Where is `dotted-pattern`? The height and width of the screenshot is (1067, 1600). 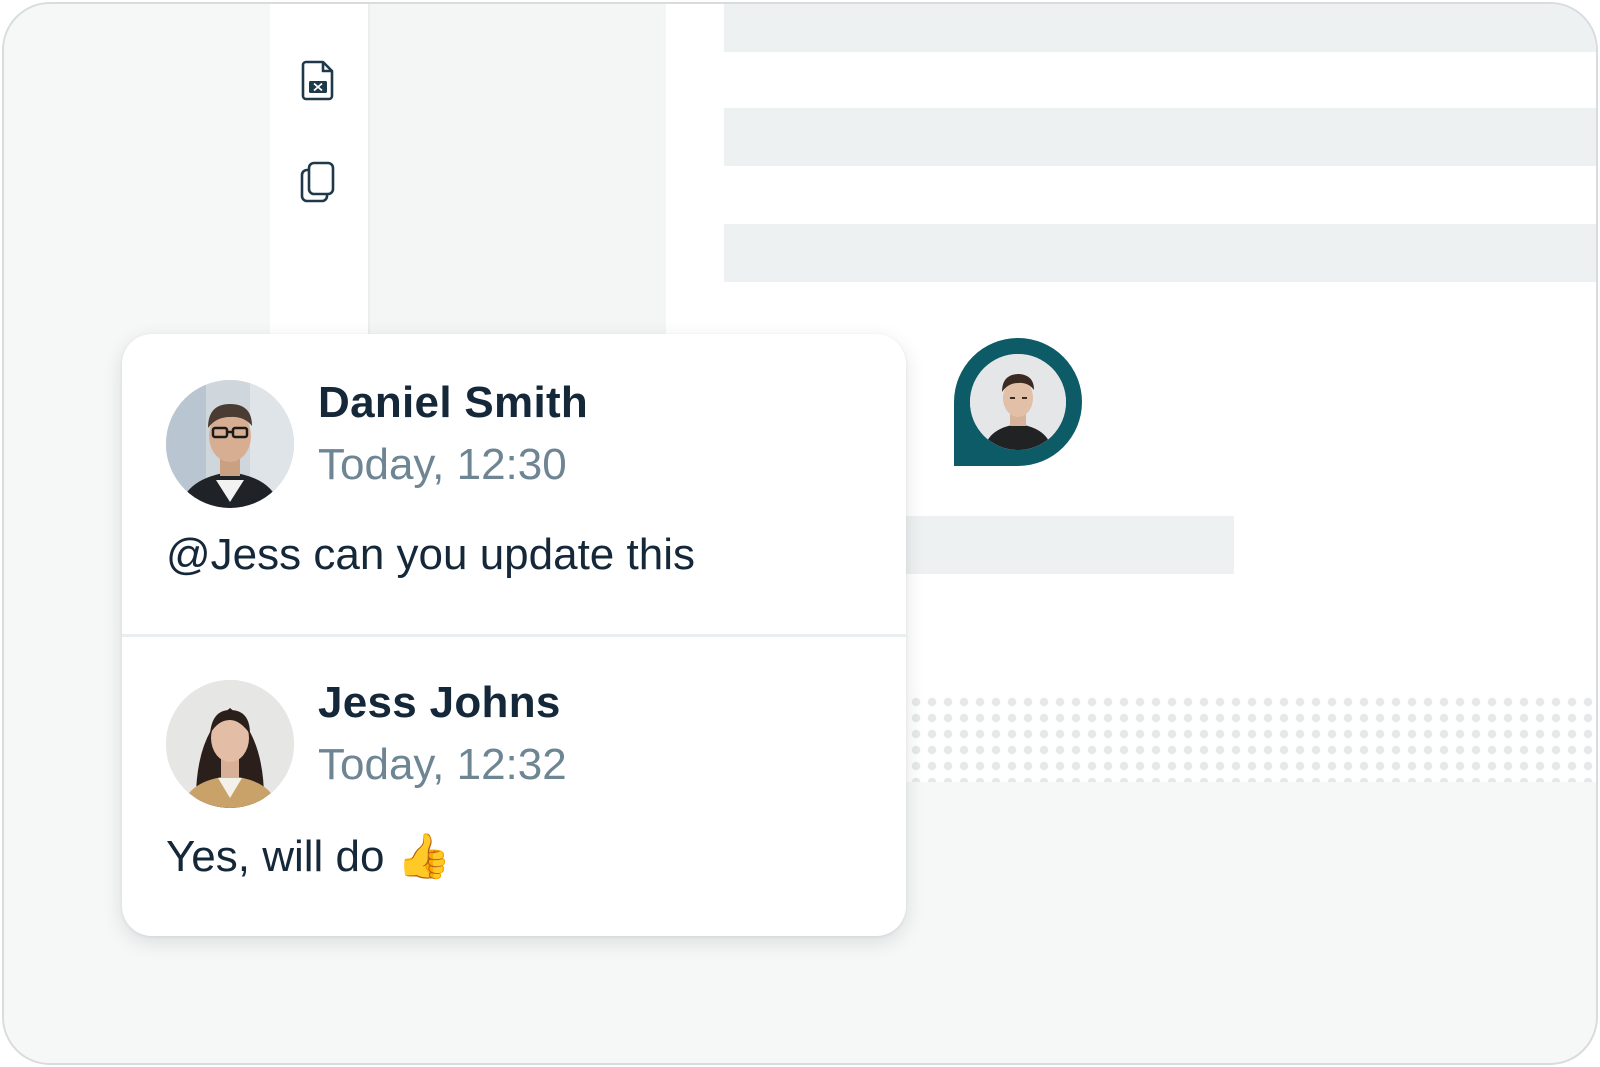
dotted-pattern is located at coordinates (1250, 736).